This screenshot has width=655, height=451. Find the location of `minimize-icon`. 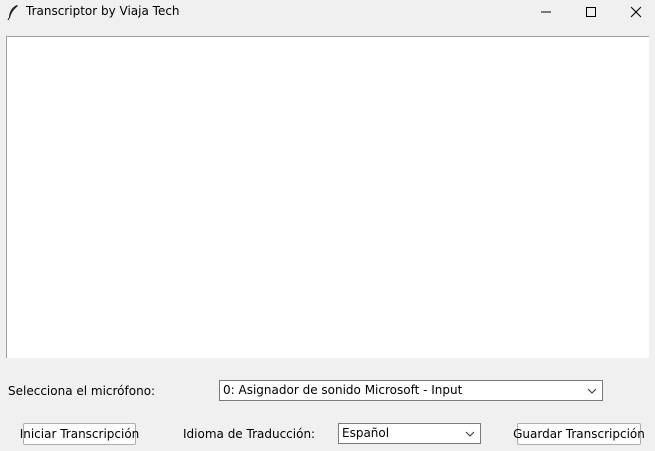

minimize-icon is located at coordinates (546, 12).